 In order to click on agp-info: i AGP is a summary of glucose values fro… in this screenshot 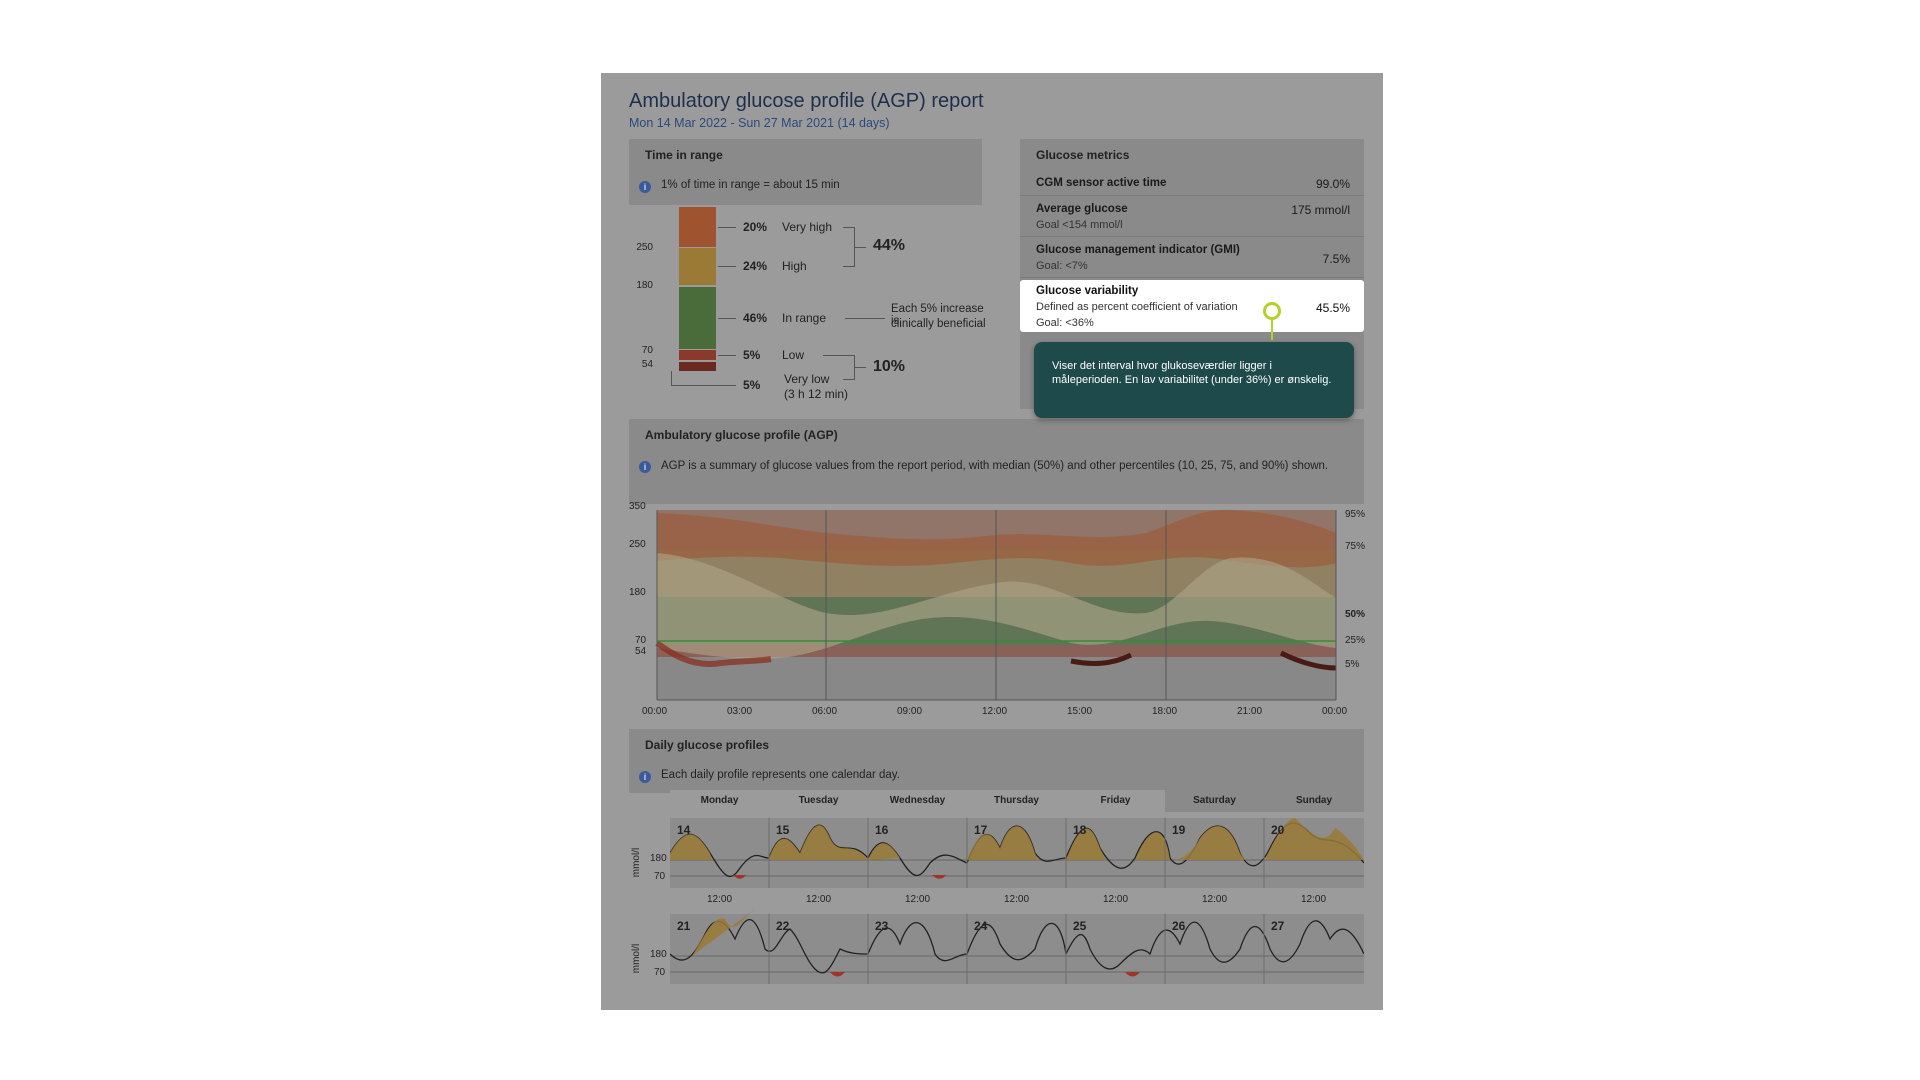, I will do `click(989, 466)`.